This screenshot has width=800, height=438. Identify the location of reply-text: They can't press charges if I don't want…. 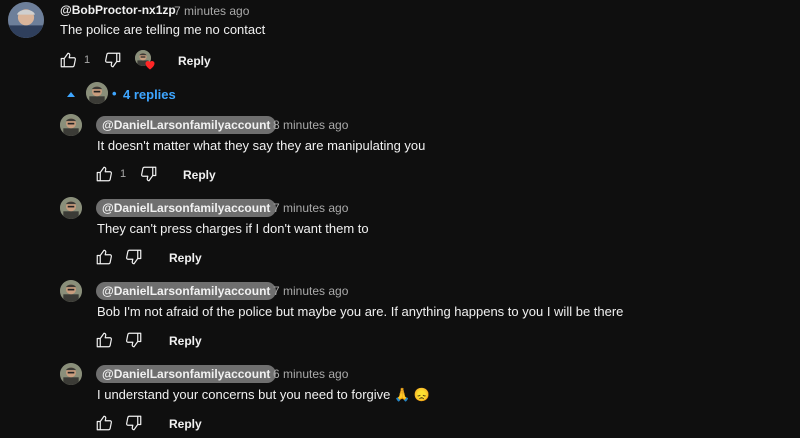
(233, 228).